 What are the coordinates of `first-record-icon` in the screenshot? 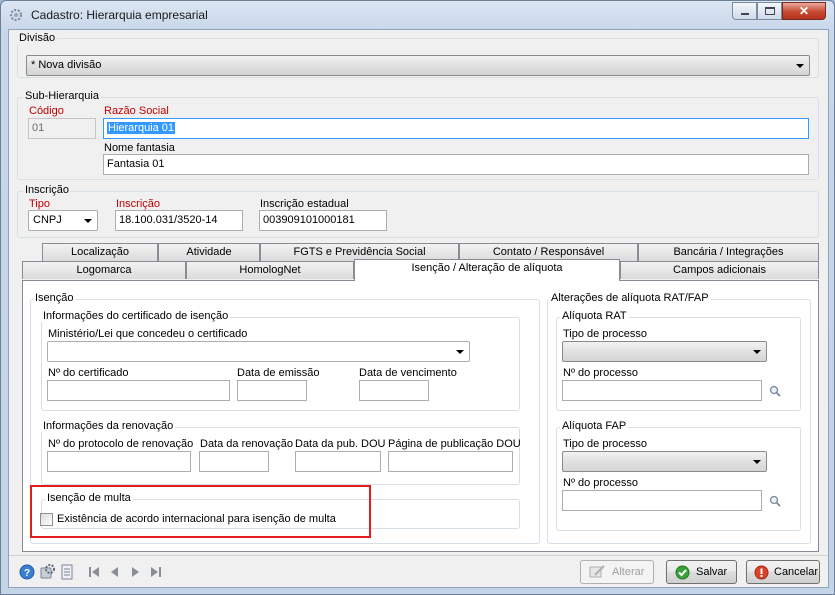 It's located at (94, 572).